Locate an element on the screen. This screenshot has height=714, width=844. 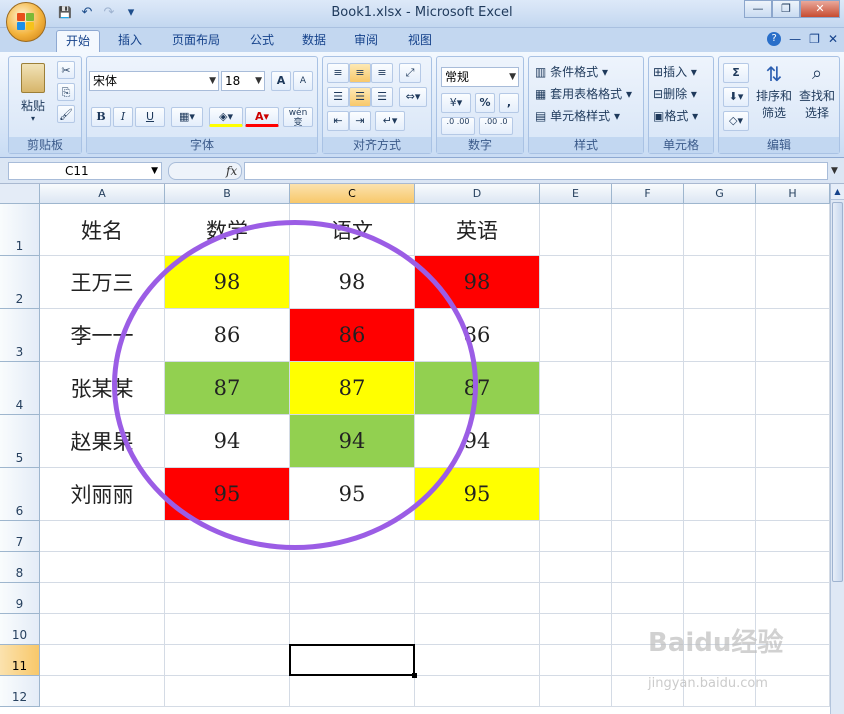
row-header-9: 9 is located at coordinates (20, 598).